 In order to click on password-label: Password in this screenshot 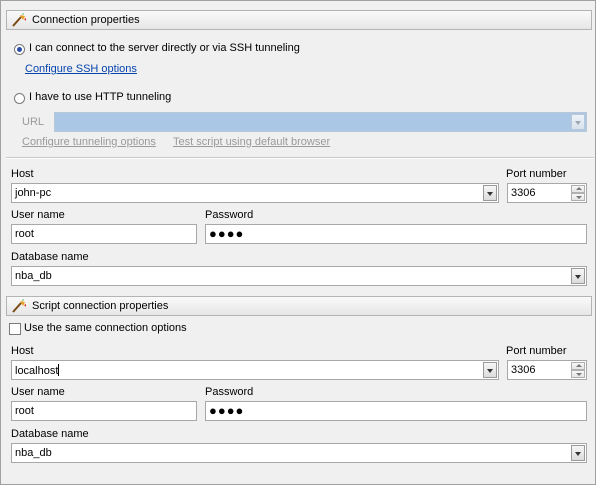, I will do `click(229, 215)`.